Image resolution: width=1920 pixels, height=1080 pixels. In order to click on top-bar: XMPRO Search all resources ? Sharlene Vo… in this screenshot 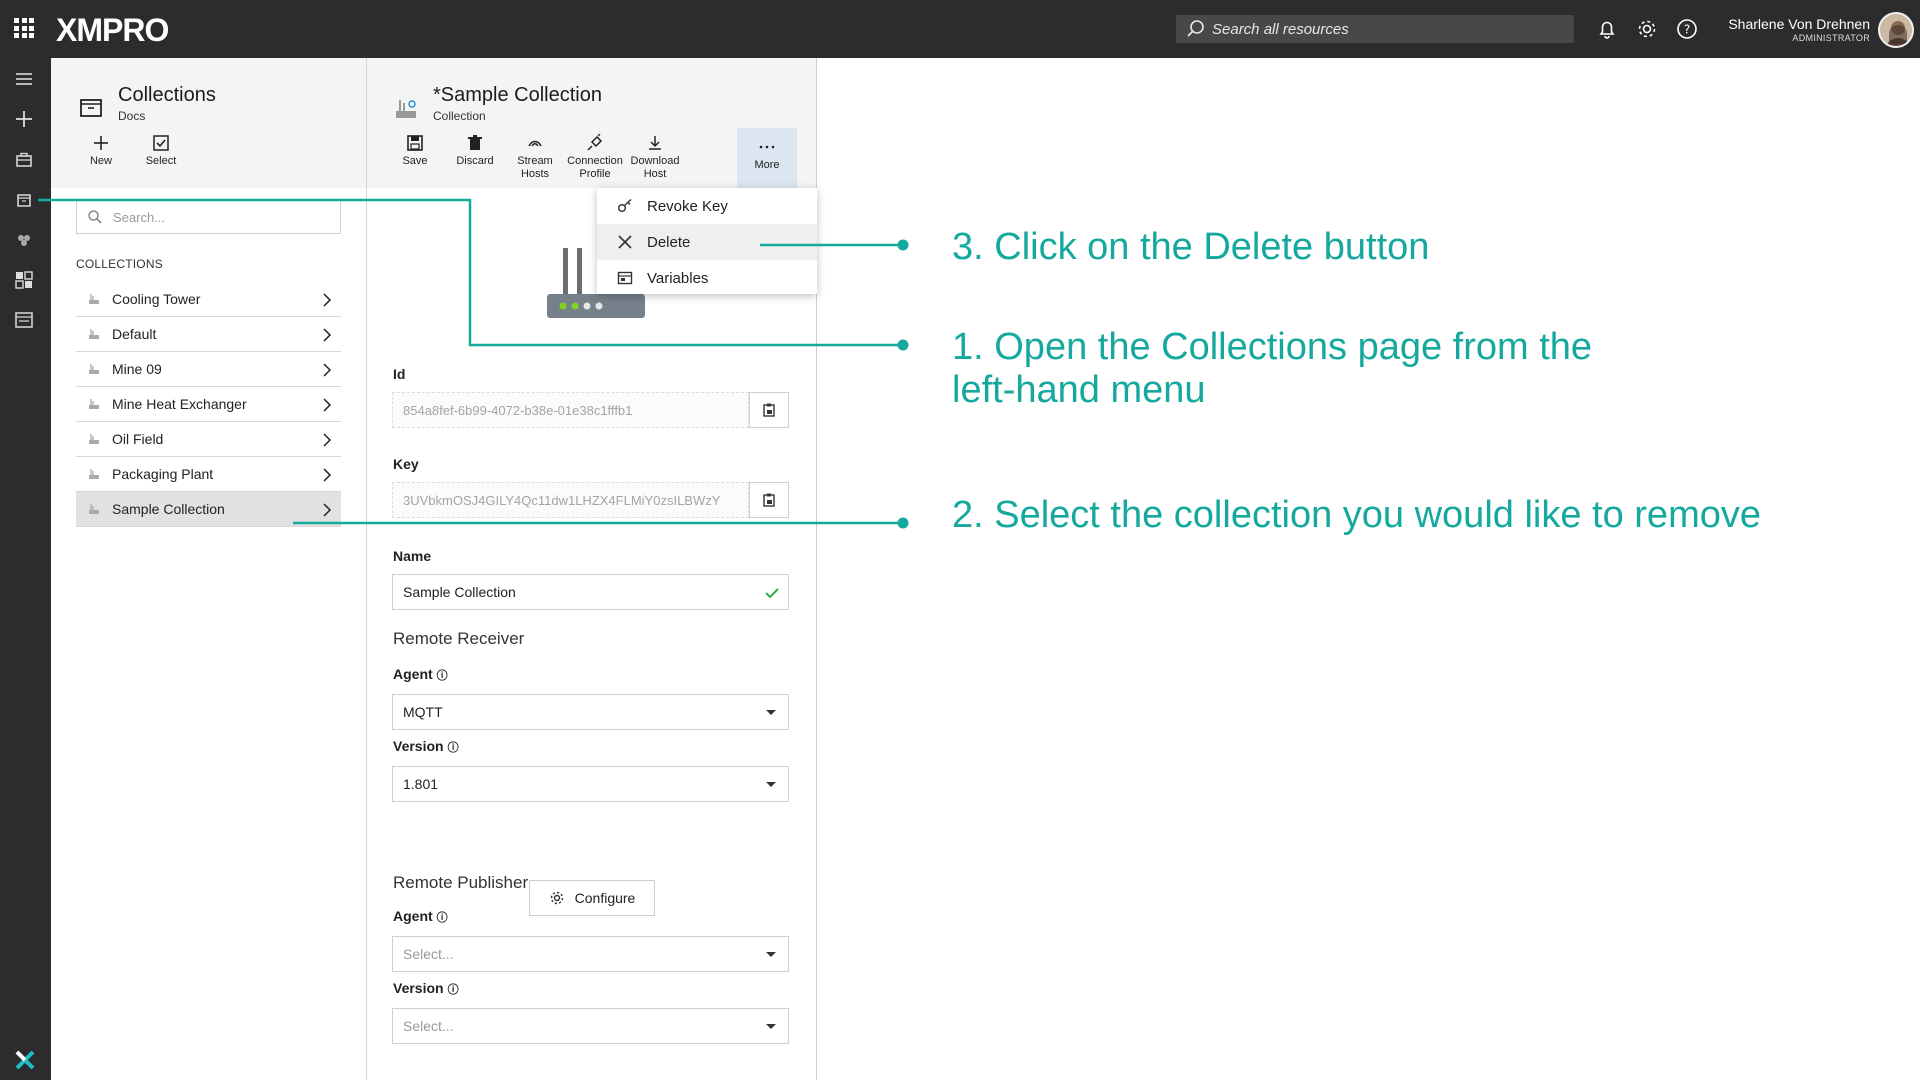, I will do `click(960, 29)`.